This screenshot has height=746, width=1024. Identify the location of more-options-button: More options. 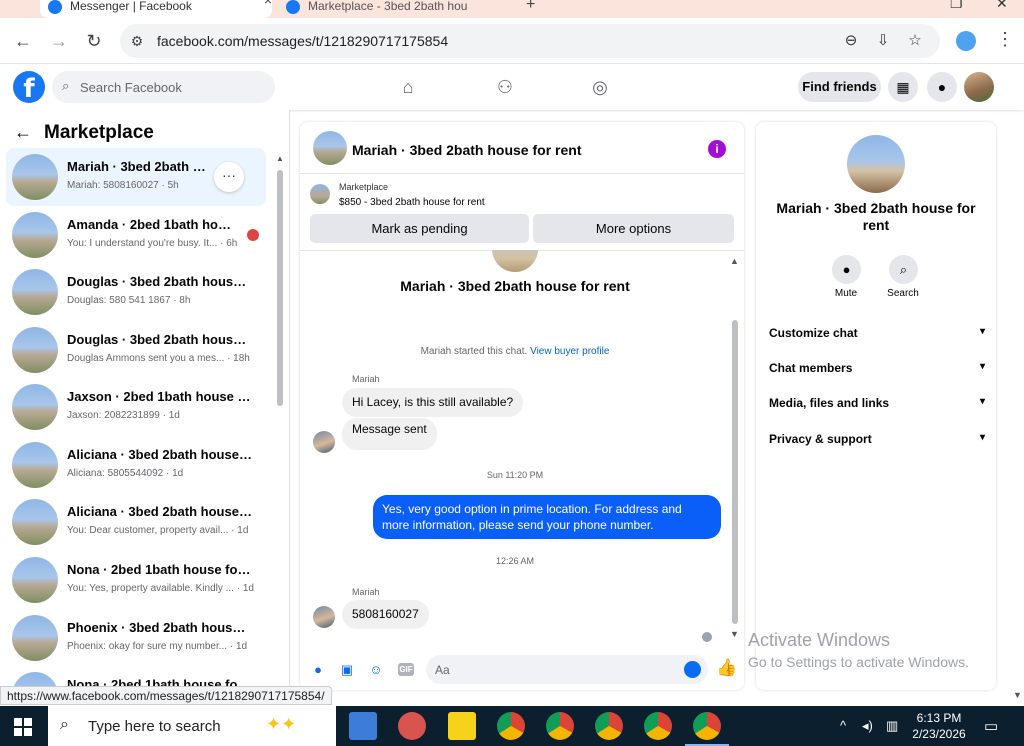
(633, 228).